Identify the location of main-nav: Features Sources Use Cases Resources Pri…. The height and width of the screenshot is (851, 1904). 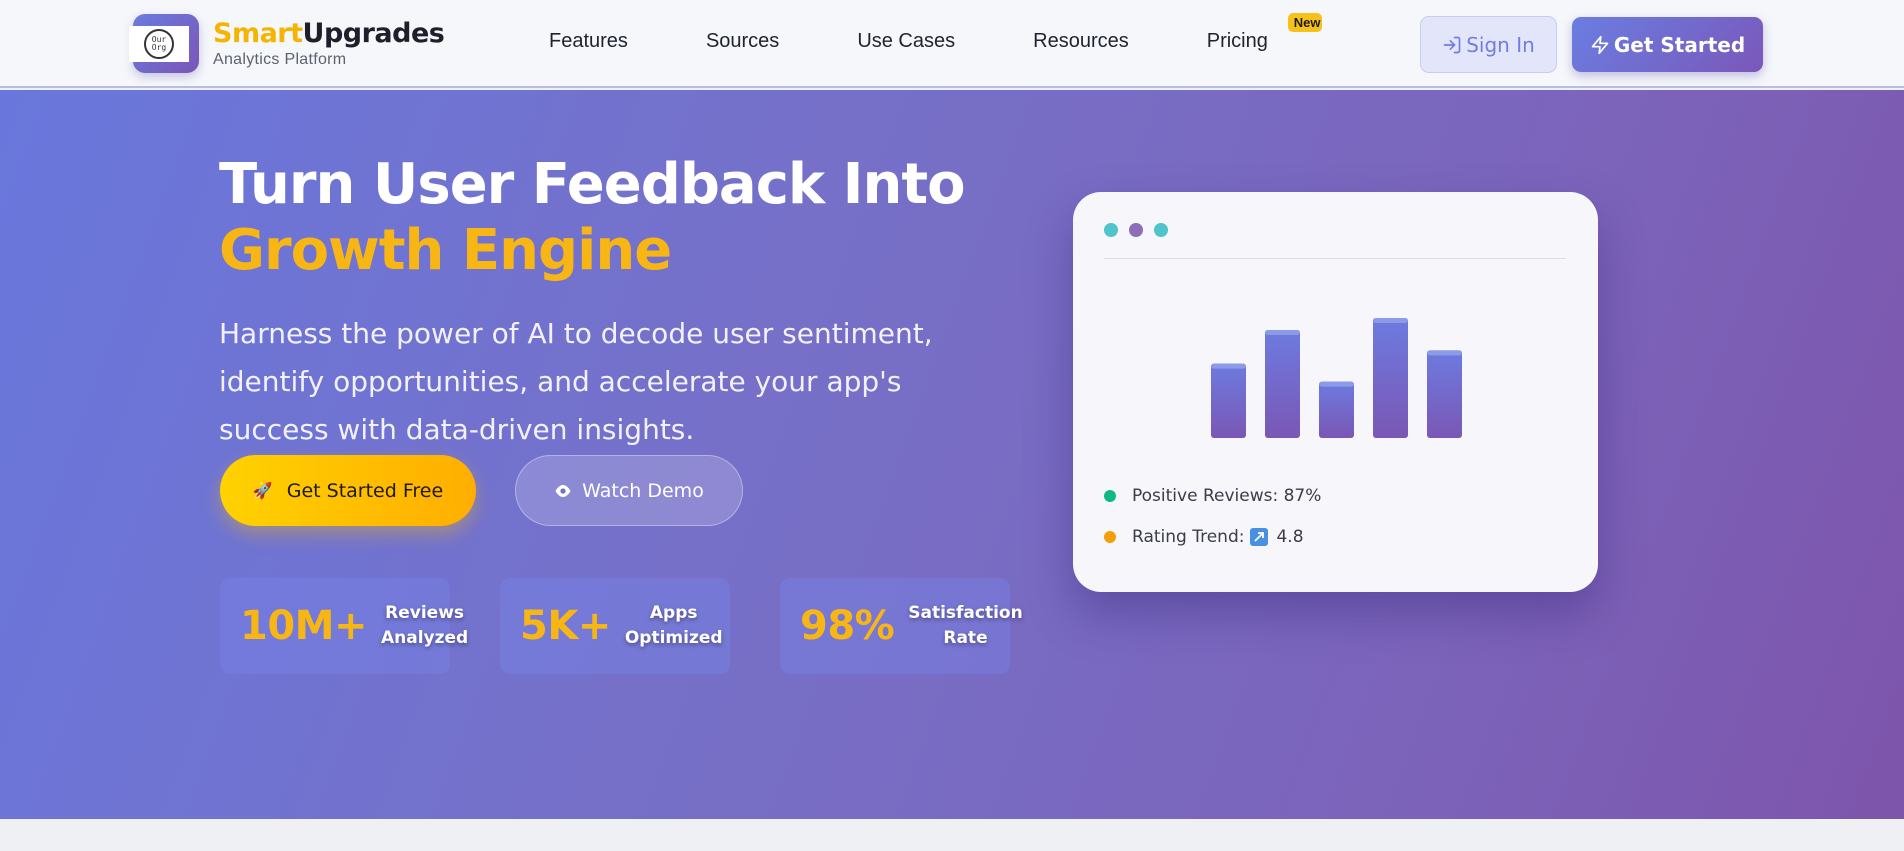
(947, 33).